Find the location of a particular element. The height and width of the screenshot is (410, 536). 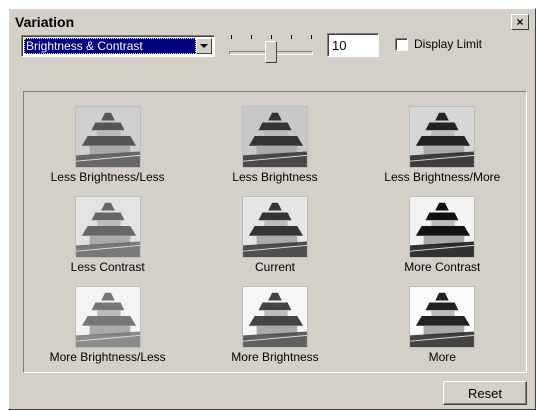

variation-cell: More Brightness/Less is located at coordinates (107, 329).